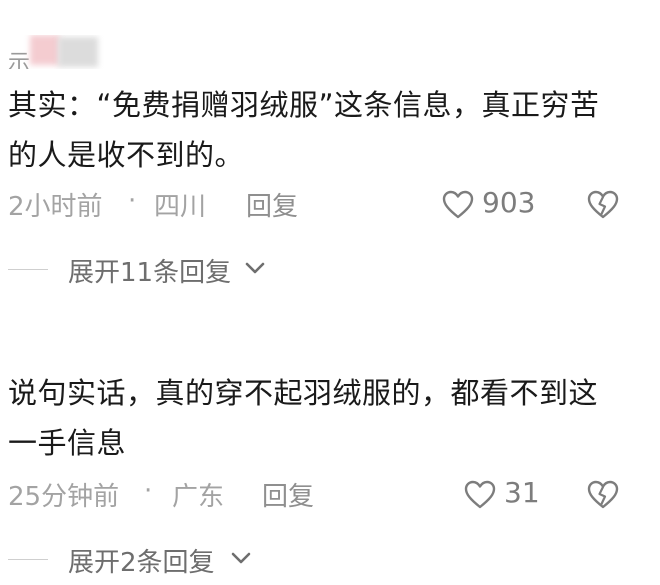 The image size is (660, 585). Describe the element at coordinates (509, 202) in the screenshot. I see `like-count: 903` at that location.